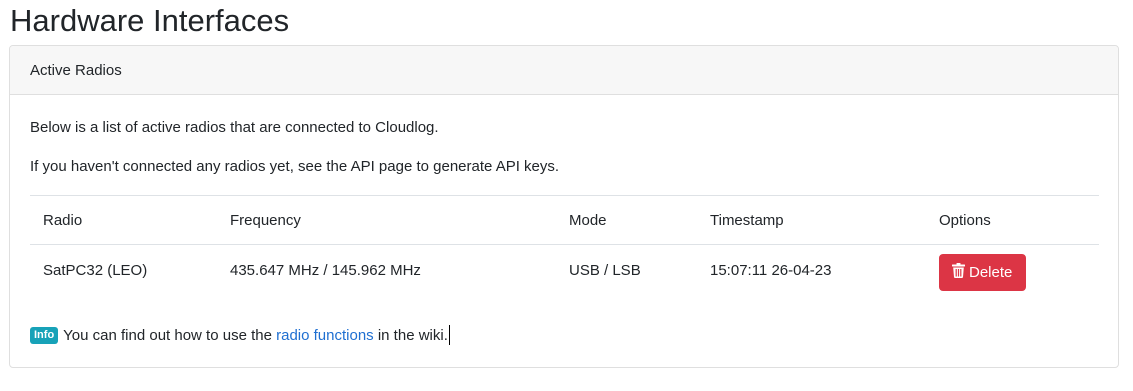 Image resolution: width=1133 pixels, height=391 pixels. Describe the element at coordinates (965, 220) in the screenshot. I see `column-header-options: Options` at that location.